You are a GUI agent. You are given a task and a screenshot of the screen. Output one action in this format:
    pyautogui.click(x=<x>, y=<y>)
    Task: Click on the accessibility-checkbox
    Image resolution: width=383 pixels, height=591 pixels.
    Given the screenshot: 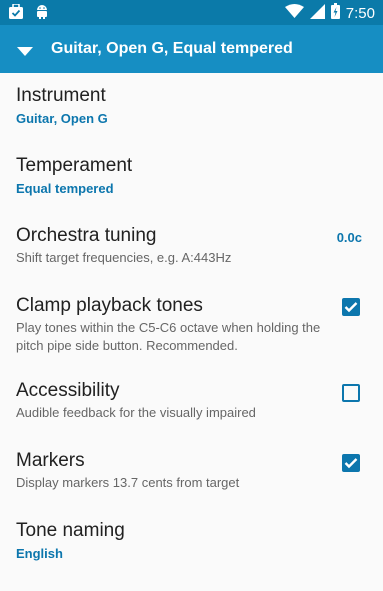 What is the action you would take?
    pyautogui.click(x=351, y=393)
    